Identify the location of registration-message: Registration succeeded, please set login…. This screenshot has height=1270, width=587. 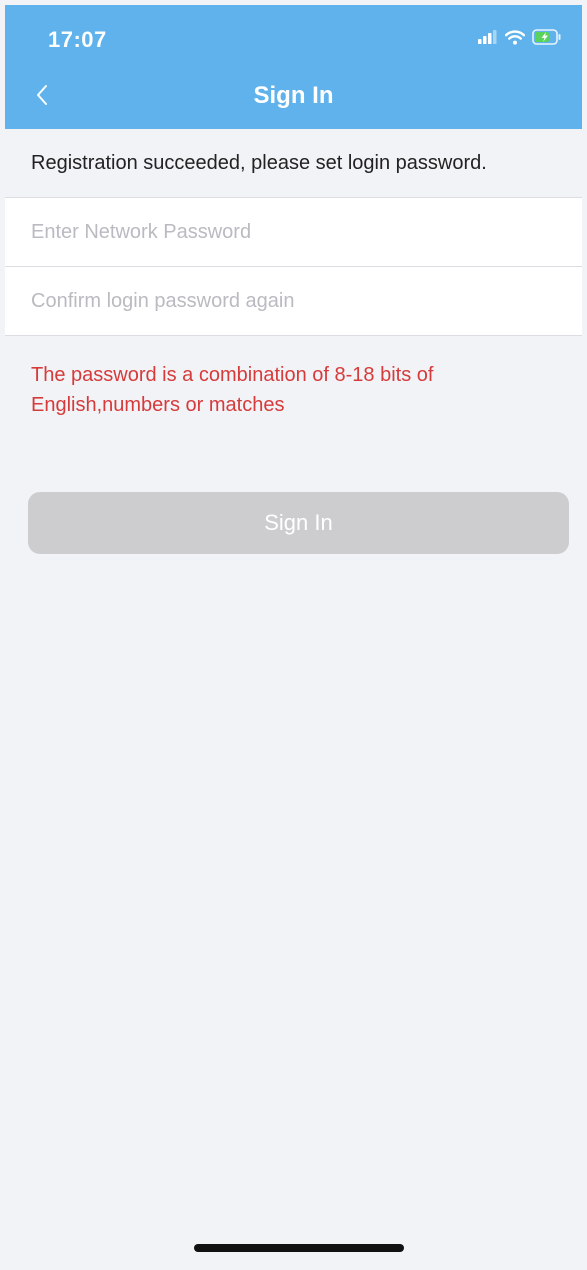
(259, 163).